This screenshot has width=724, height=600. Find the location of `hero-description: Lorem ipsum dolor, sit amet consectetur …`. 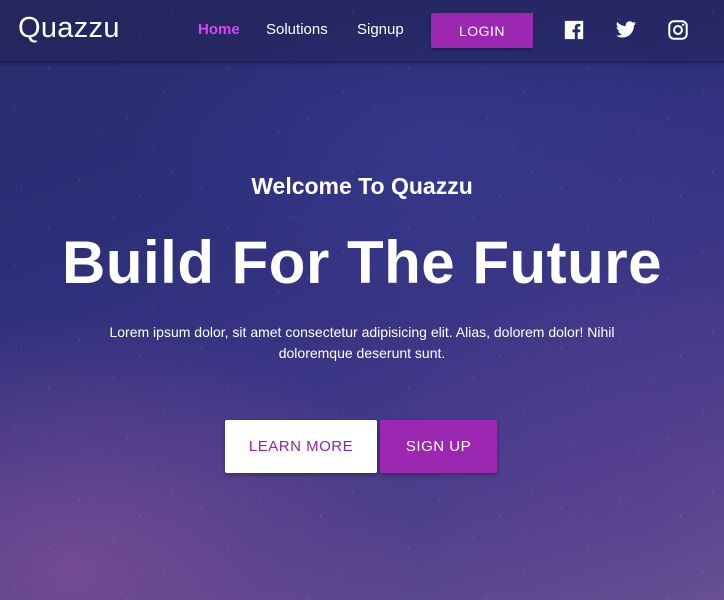

hero-description: Lorem ipsum dolor, sit amet consectetur … is located at coordinates (362, 342).